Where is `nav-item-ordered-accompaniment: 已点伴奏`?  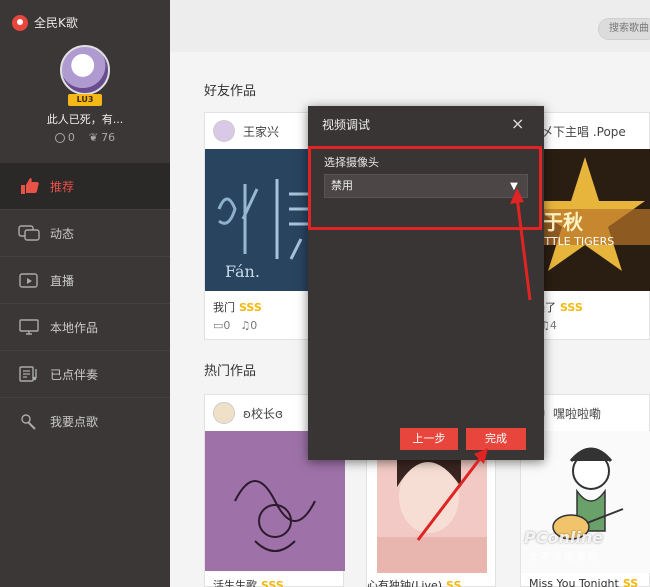 nav-item-ordered-accompaniment: 已点伴奏 is located at coordinates (85, 374).